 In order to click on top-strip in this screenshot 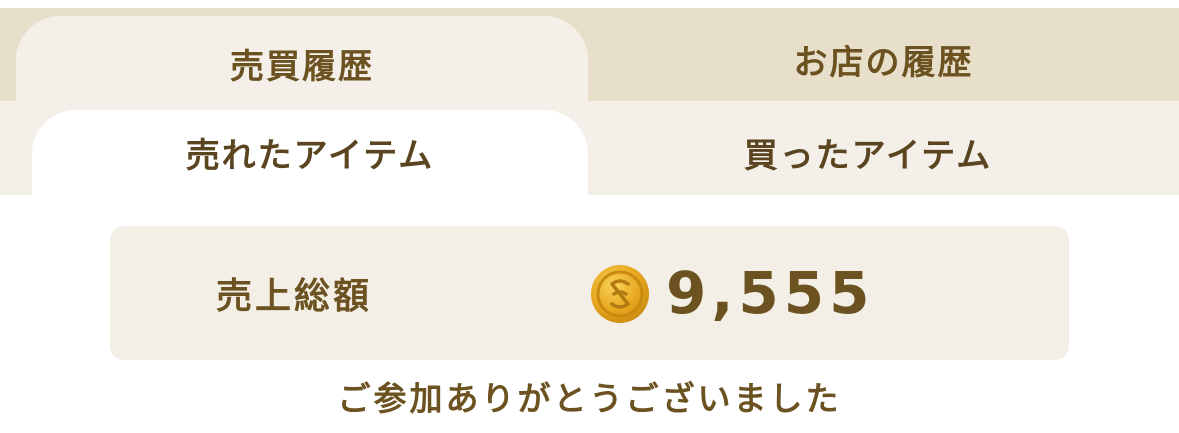, I will do `click(589, 4)`.